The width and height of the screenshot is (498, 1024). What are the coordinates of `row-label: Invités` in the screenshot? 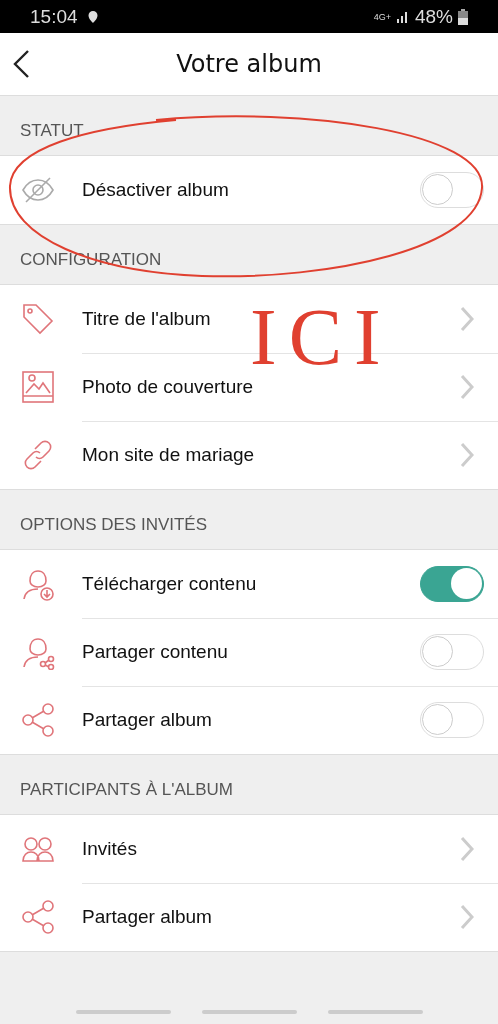 It's located at (271, 849).